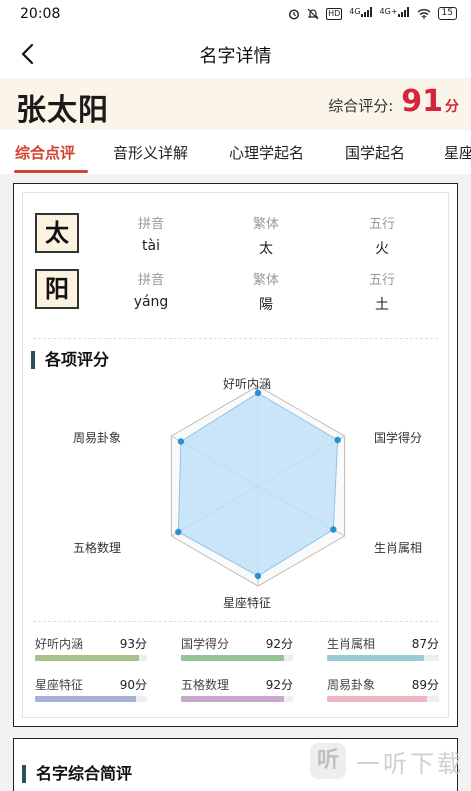 The width and height of the screenshot is (471, 791). Describe the element at coordinates (382, 249) in the screenshot. I see `wuxing-value: 火` at that location.